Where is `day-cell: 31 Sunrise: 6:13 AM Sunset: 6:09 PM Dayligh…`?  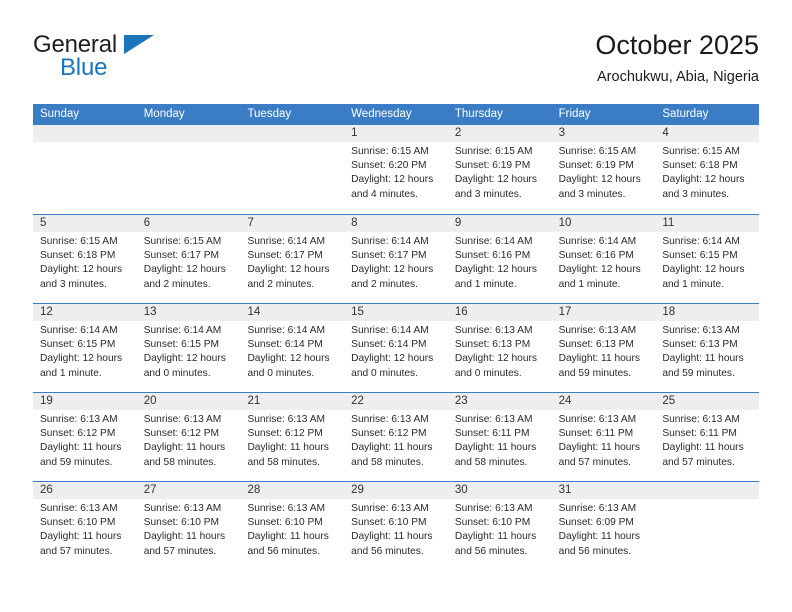
day-cell: 31 Sunrise: 6:13 AM Sunset: 6:09 PM Dayligh… is located at coordinates (603, 526).